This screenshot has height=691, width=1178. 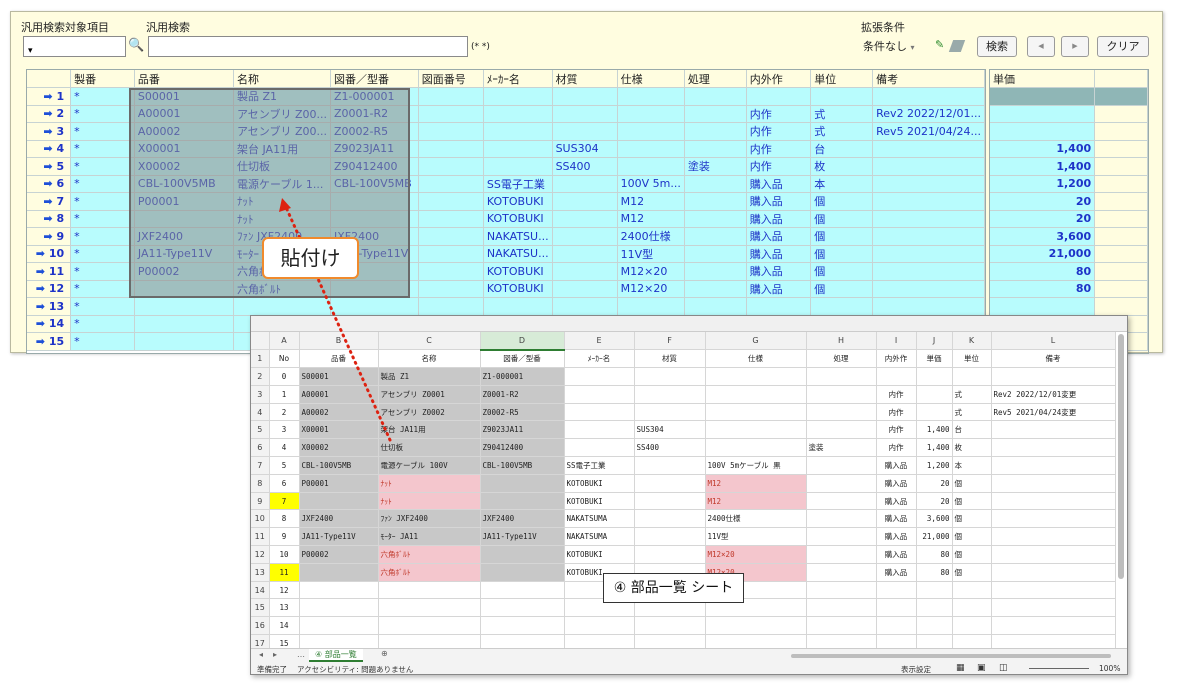 I want to click on row-header: ➡ 9, so click(x=49, y=236).